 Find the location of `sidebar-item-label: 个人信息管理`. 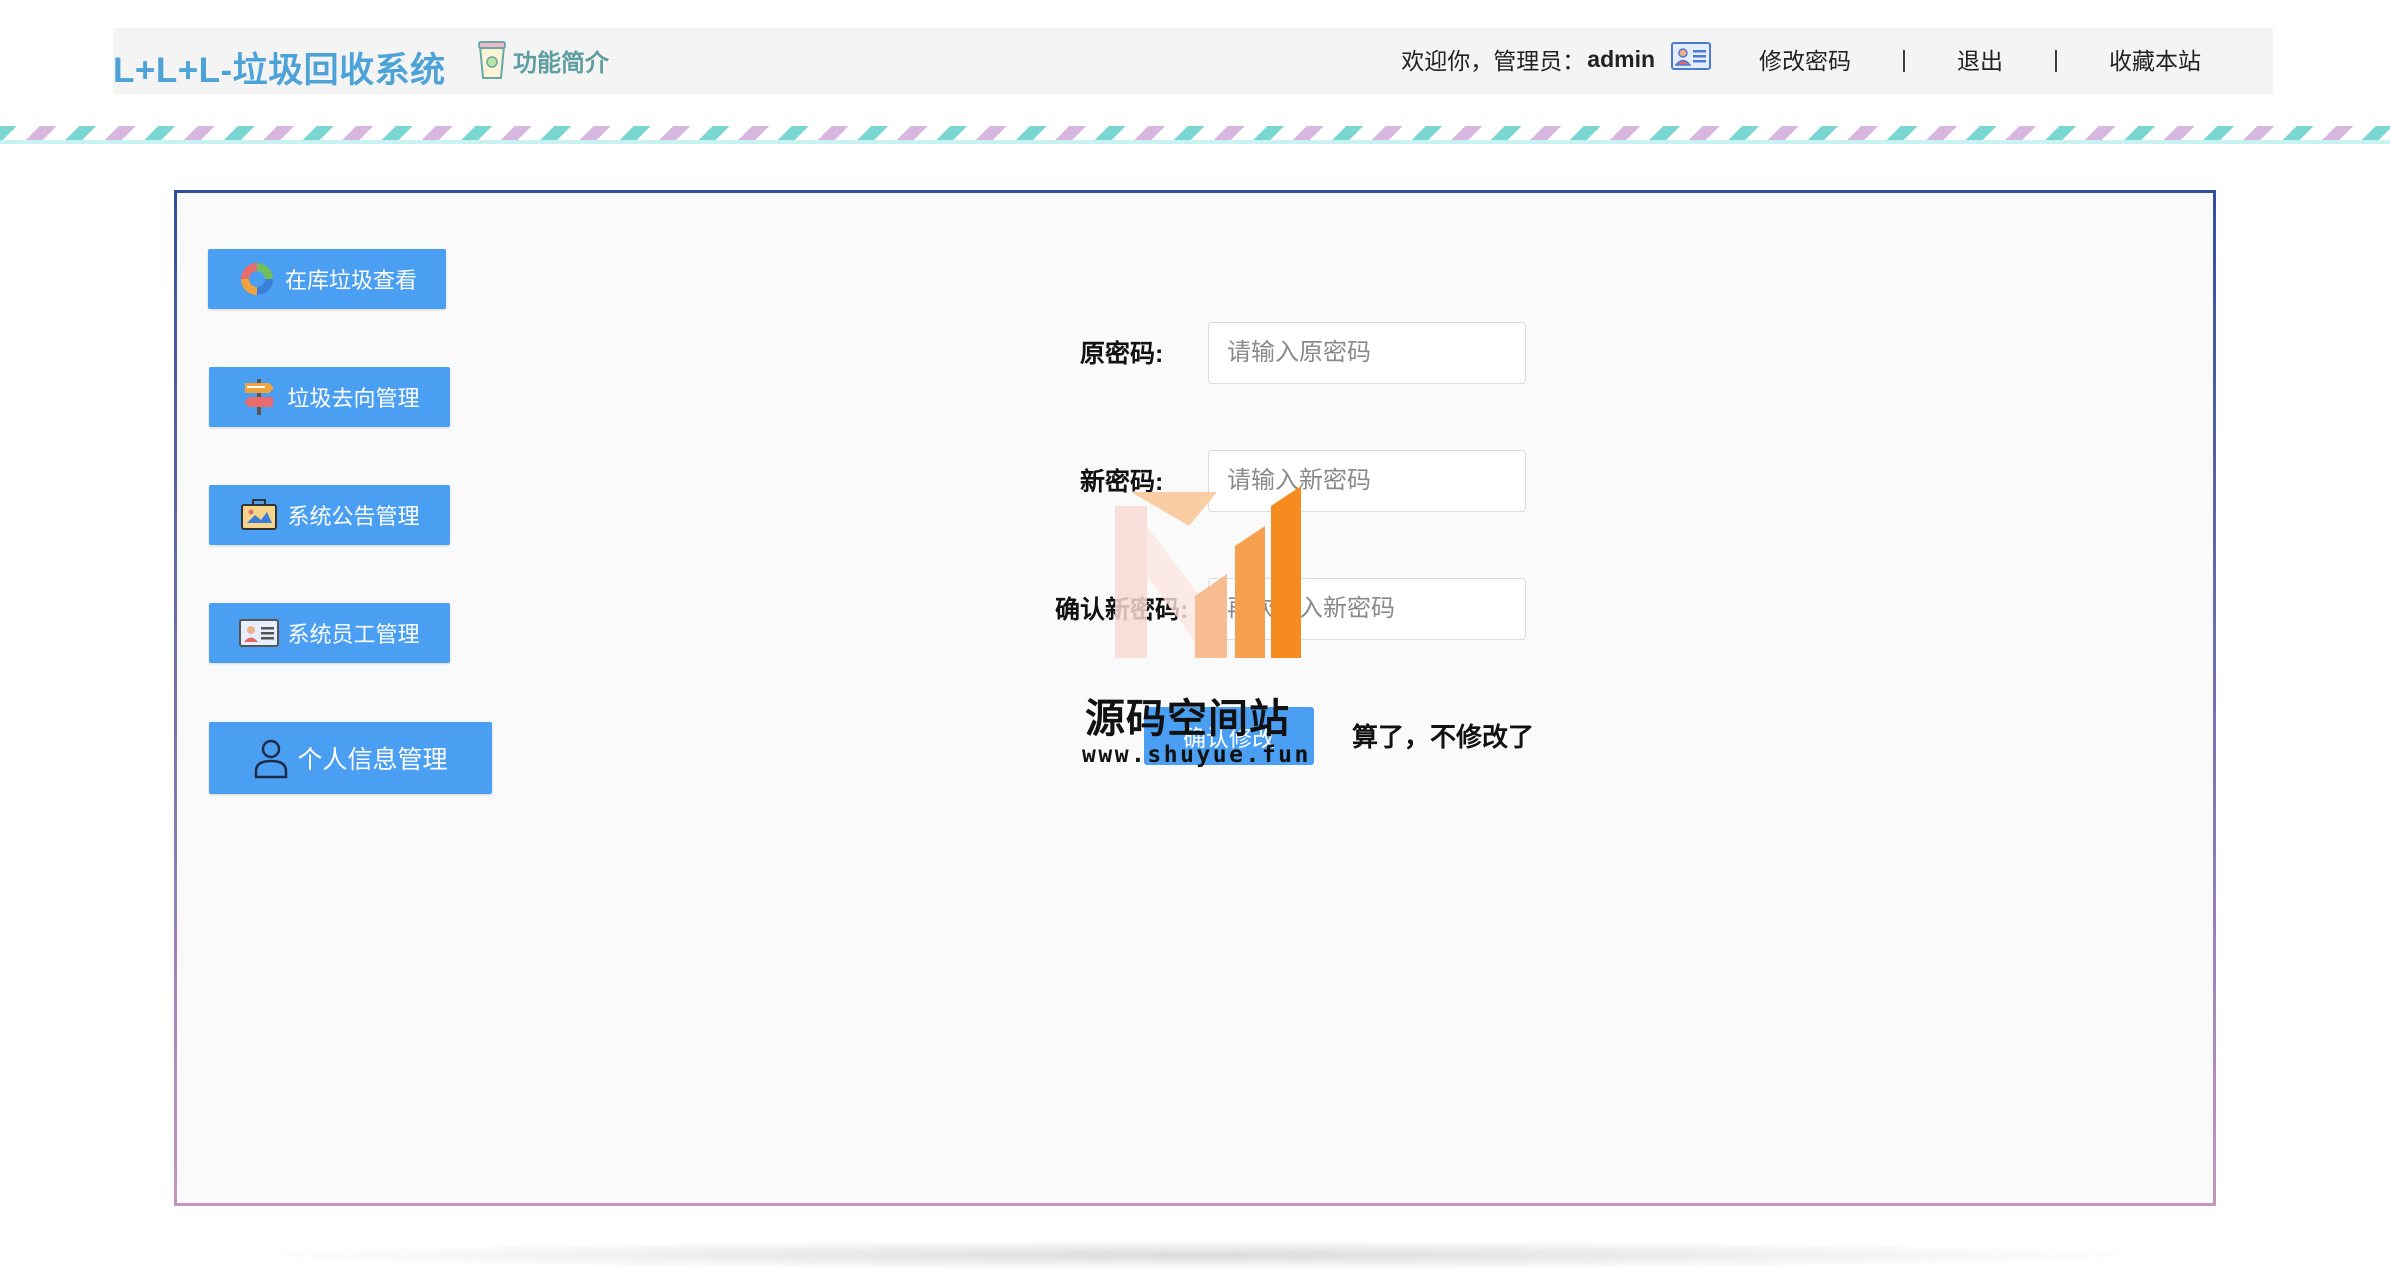

sidebar-item-label: 个人信息管理 is located at coordinates (372, 760).